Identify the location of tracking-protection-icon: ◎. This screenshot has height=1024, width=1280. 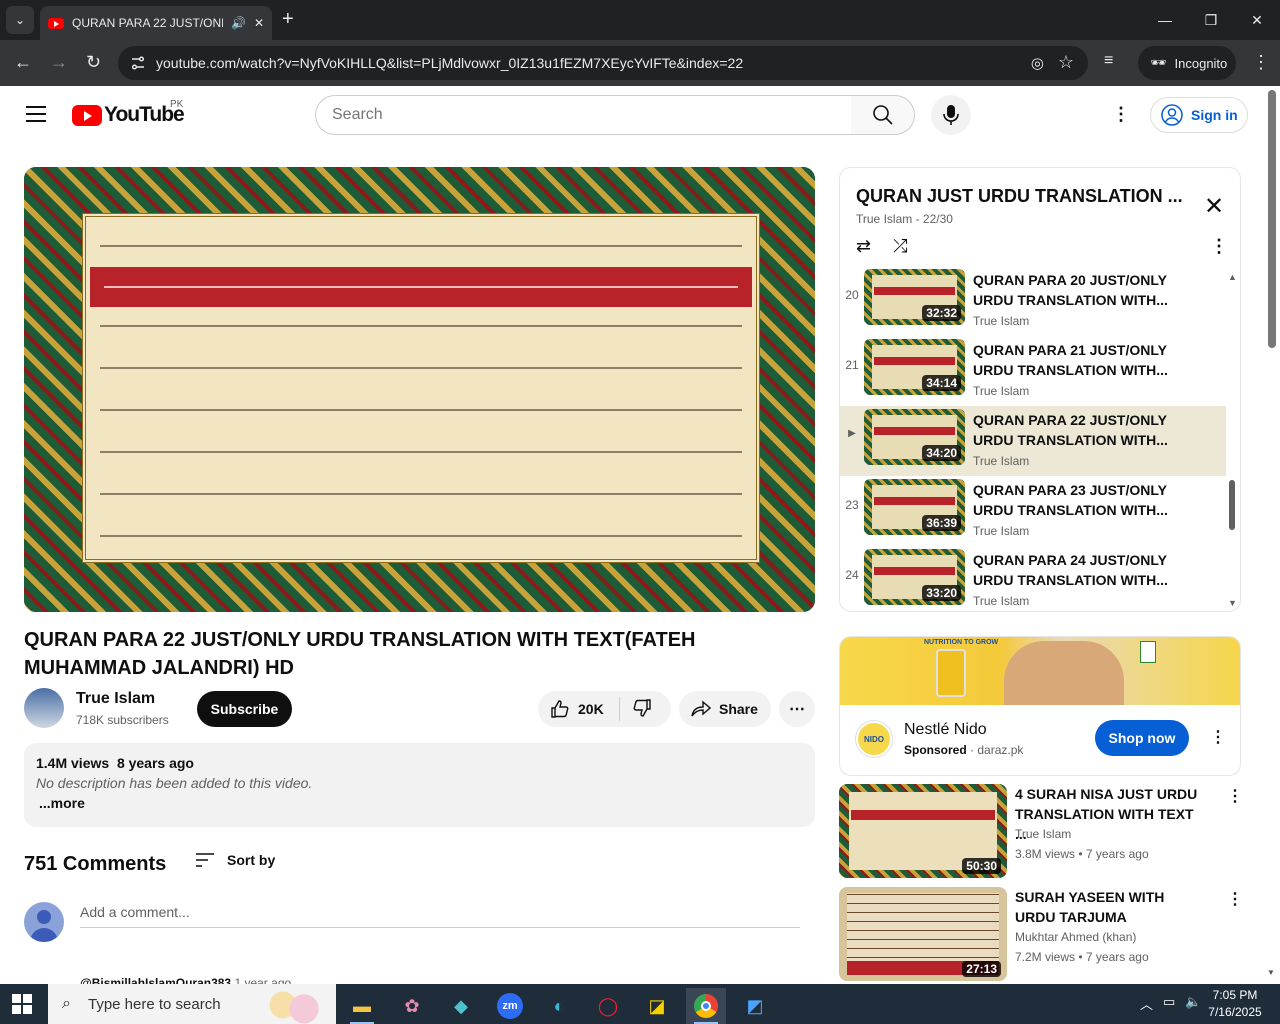
(1037, 63).